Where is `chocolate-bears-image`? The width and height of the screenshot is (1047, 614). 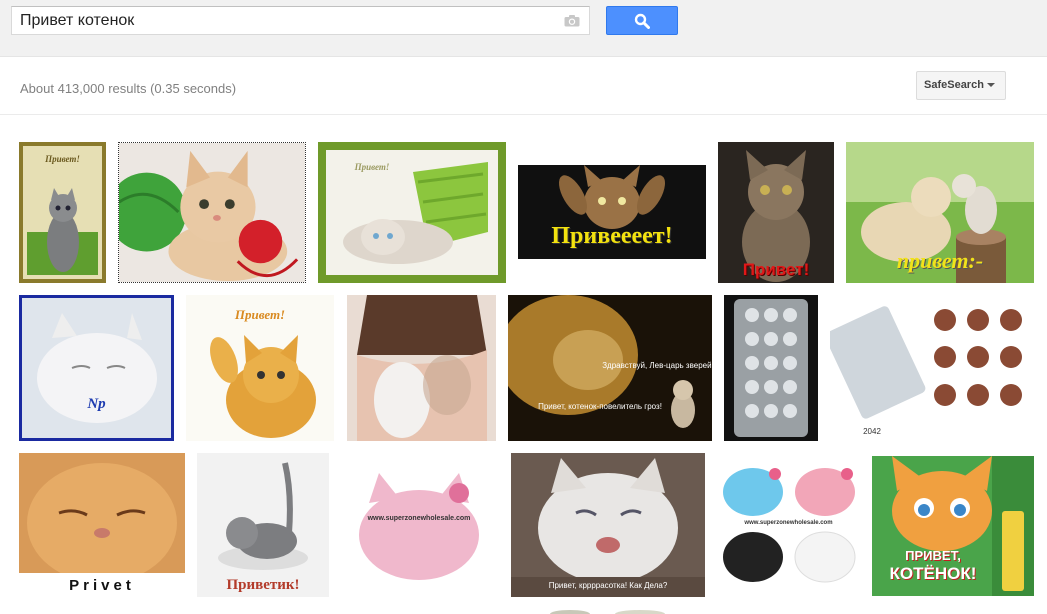 chocolate-bears-image is located at coordinates (932, 368).